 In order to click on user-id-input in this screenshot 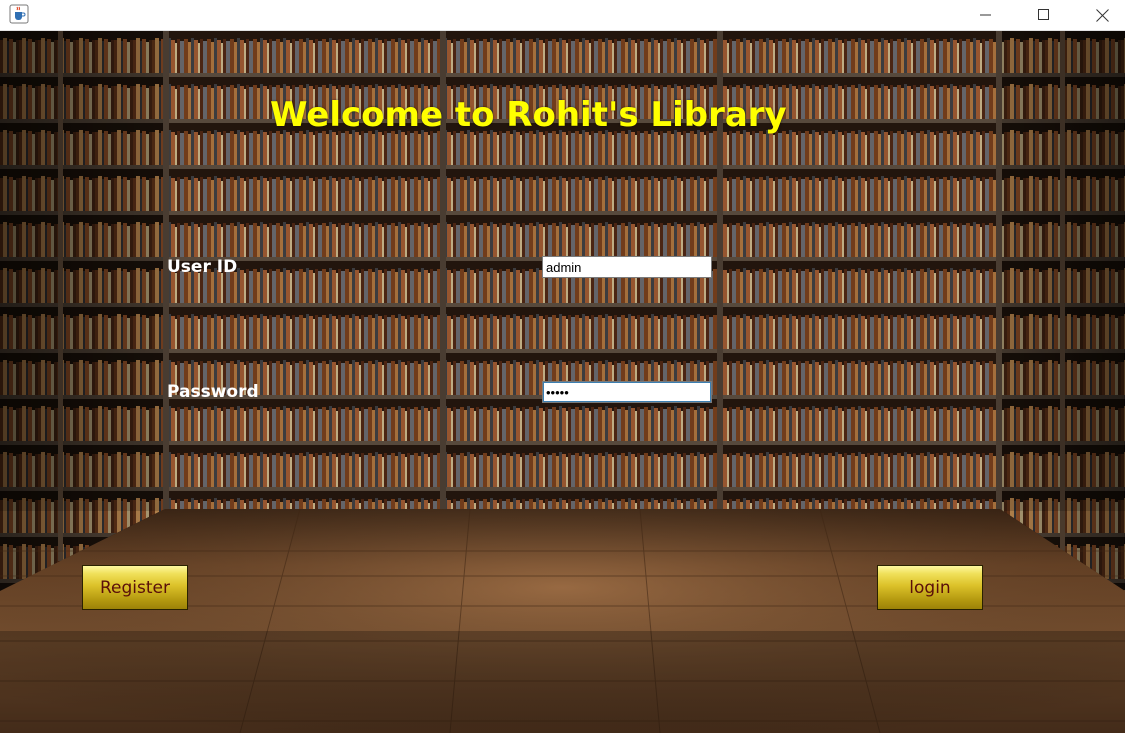, I will do `click(627, 267)`.